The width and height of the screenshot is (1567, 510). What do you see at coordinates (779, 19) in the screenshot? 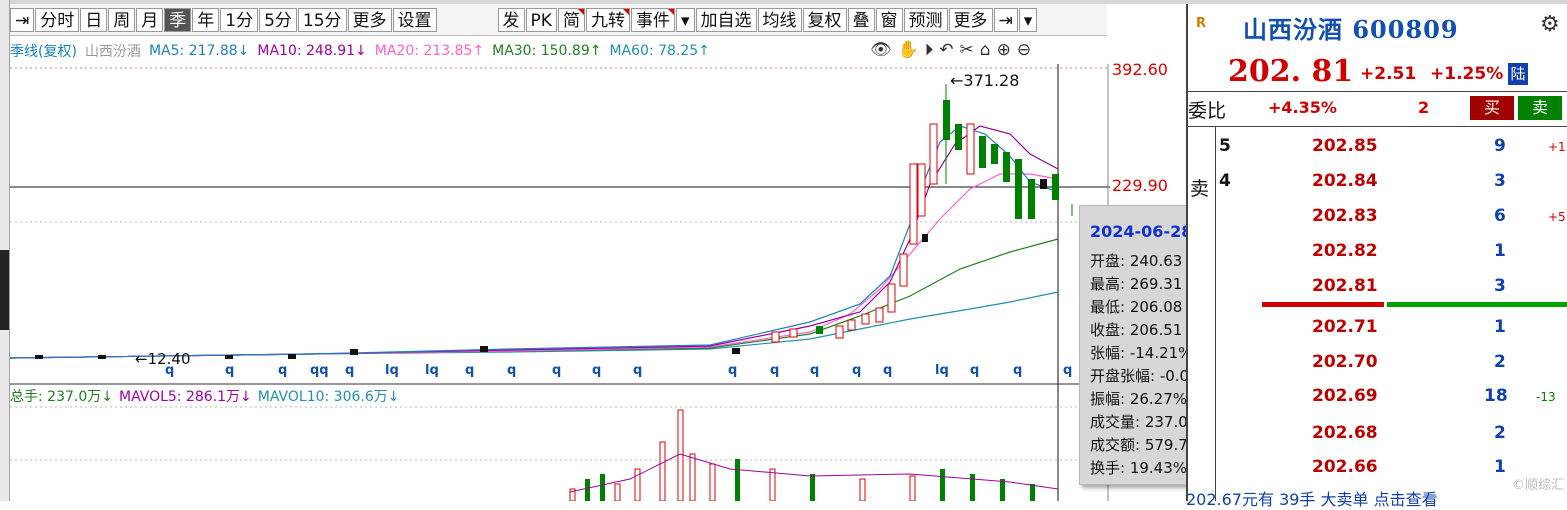
I see `ma-button: 均线` at bounding box center [779, 19].